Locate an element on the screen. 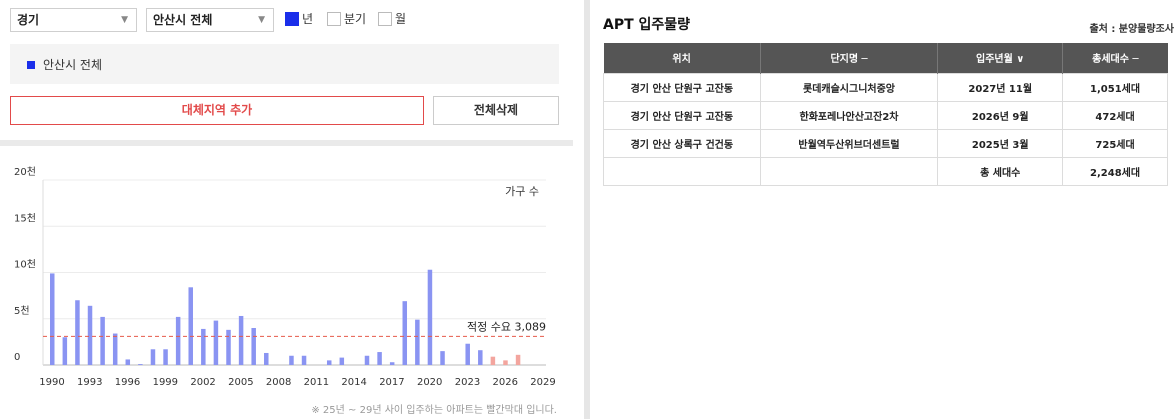  chart-legend: 가구 수 is located at coordinates (522, 191).